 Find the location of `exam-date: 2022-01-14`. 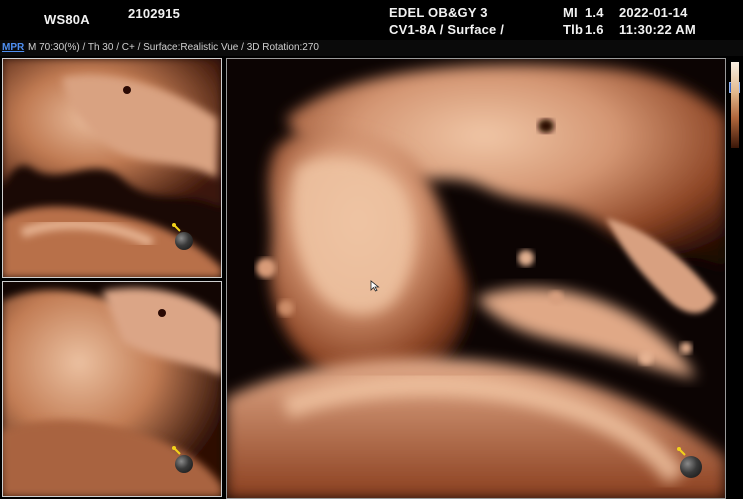

exam-date: 2022-01-14 is located at coordinates (653, 12).